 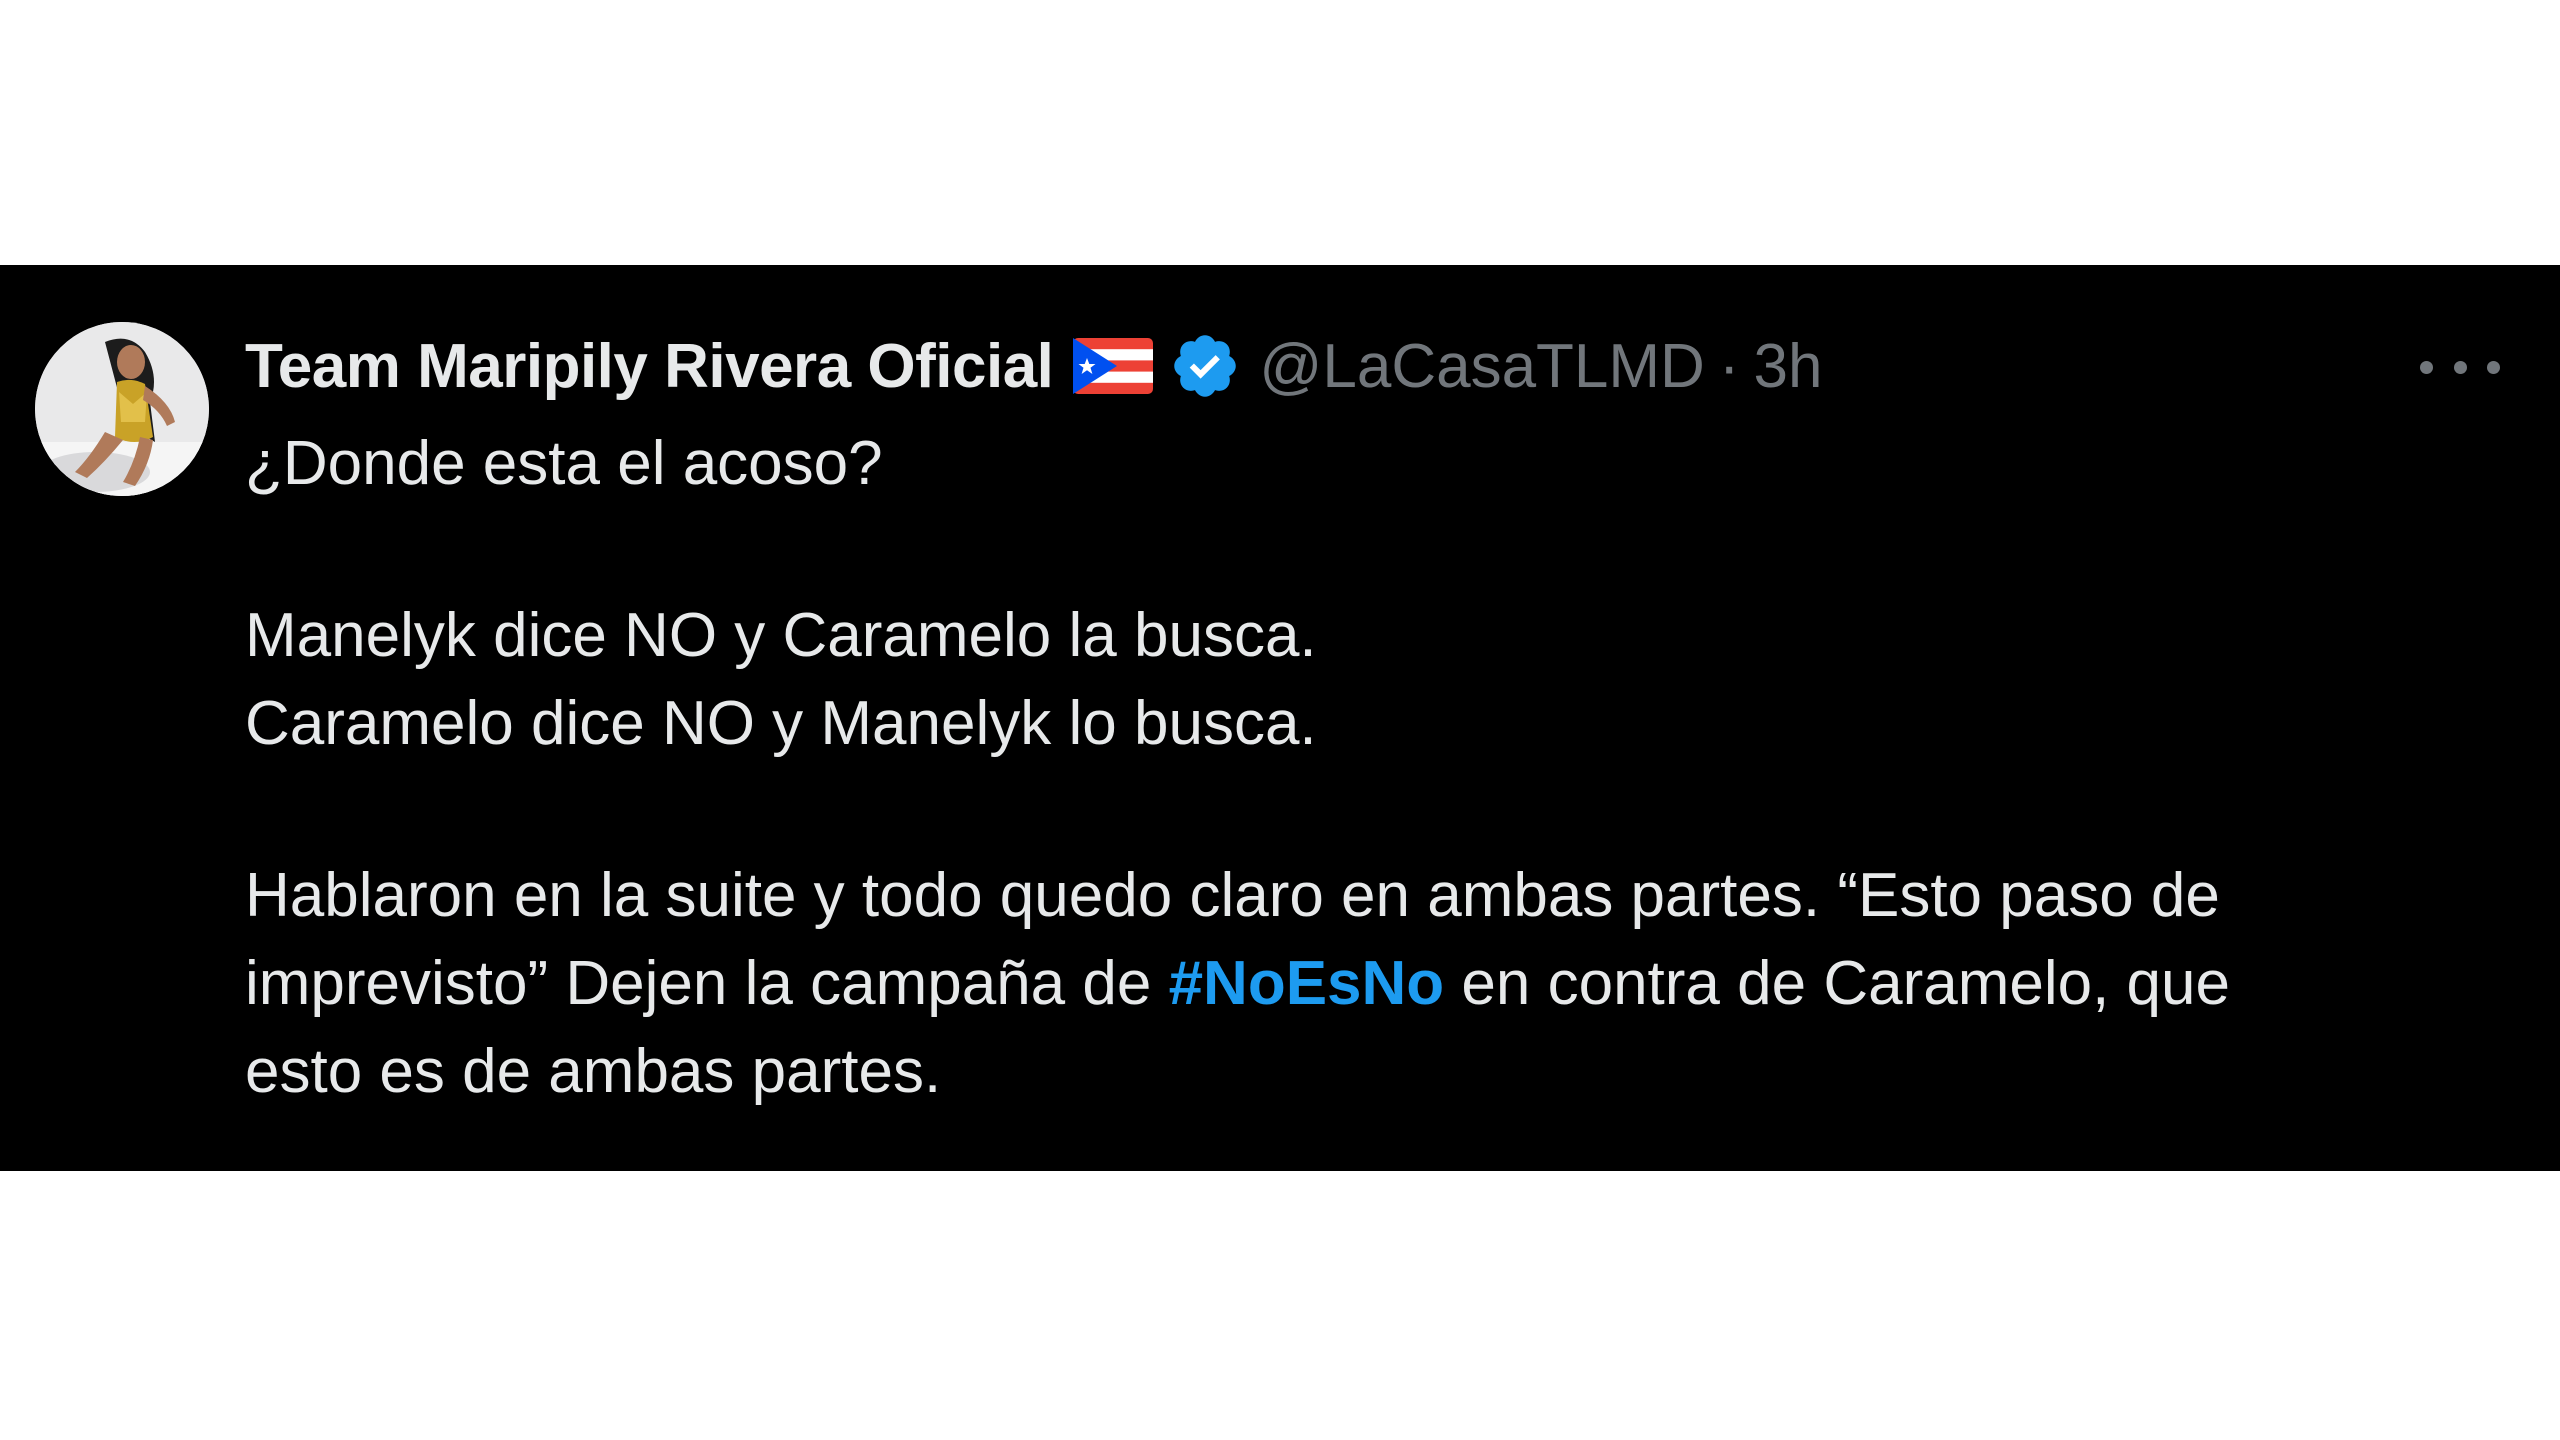 I want to click on tweet-line: esto es de ambas partes., so click(x=593, y=1071).